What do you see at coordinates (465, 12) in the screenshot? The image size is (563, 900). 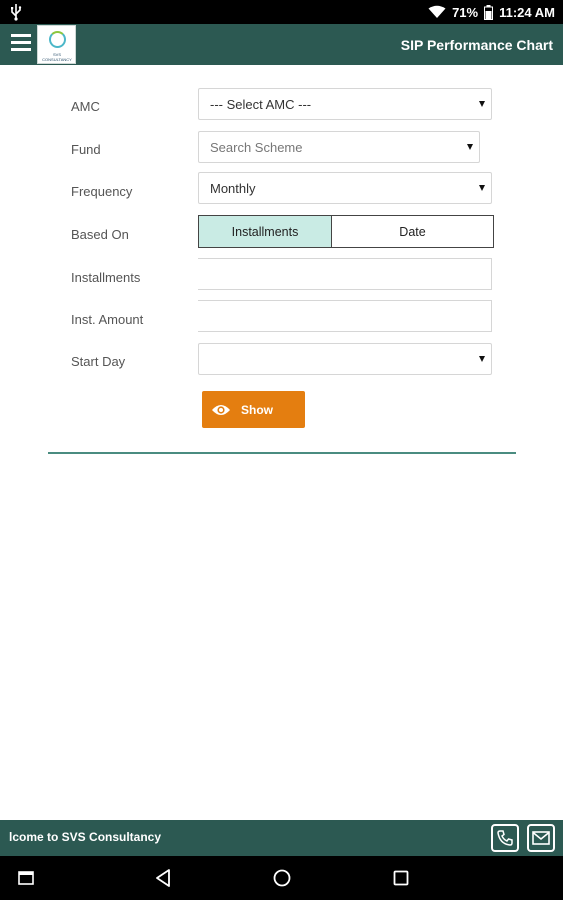 I see `battery-percent: 71%` at bounding box center [465, 12].